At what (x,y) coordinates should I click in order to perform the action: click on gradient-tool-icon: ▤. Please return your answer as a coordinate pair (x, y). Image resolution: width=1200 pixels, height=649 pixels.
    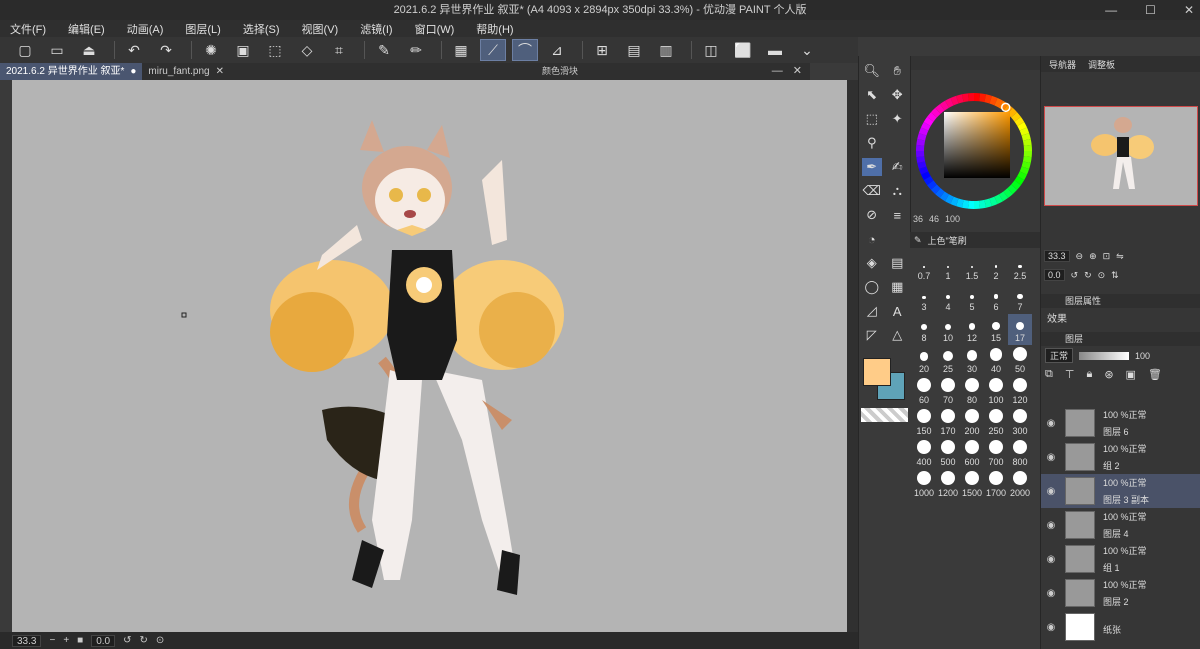
    Looking at the image, I should click on (897, 263).